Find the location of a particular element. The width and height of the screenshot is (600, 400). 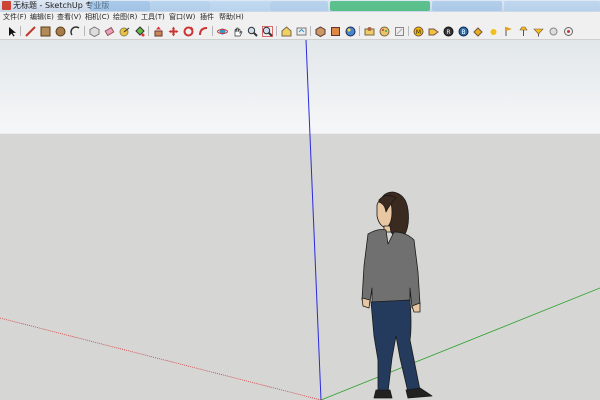

components-icon is located at coordinates (320, 31).